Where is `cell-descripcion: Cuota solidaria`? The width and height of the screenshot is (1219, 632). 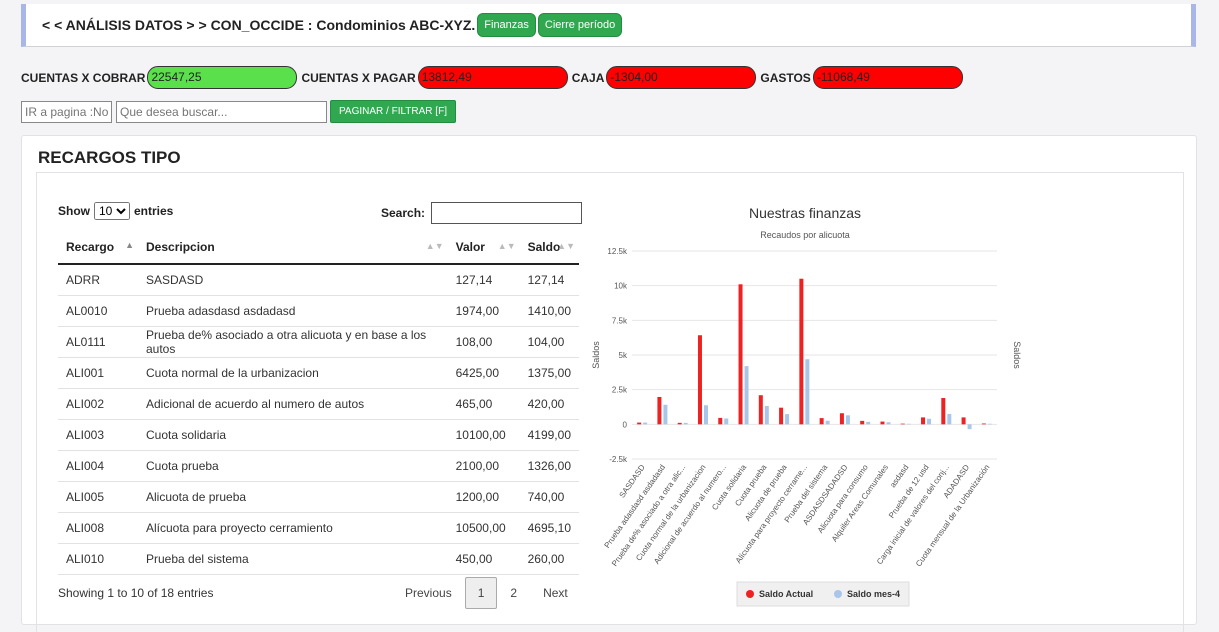
cell-descripcion: Cuota solidaria is located at coordinates (293, 435).